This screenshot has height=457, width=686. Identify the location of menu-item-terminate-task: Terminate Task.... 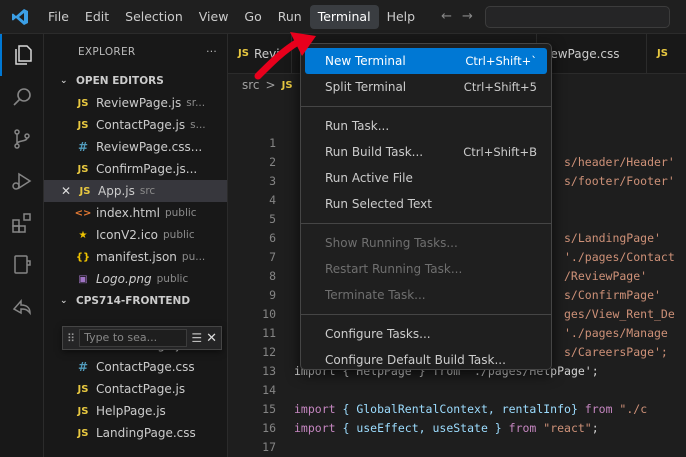
(426, 295).